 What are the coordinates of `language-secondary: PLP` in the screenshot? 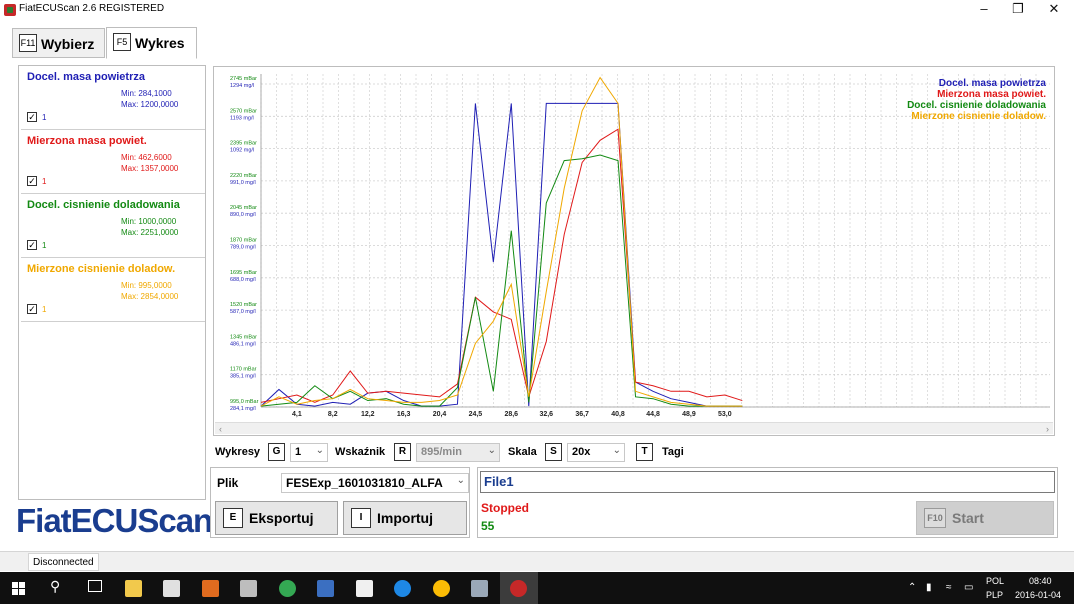 It's located at (995, 595).